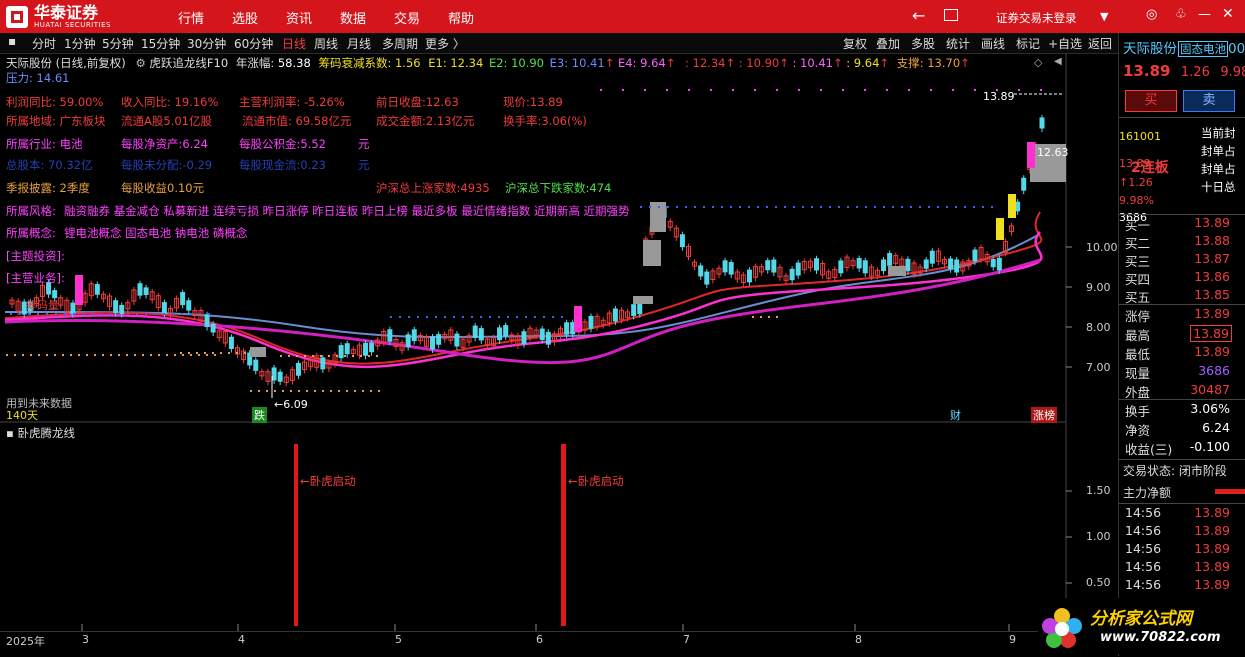 The height and width of the screenshot is (657, 1245). I want to click on indicator-gear-icon: ⚙, so click(140, 63).